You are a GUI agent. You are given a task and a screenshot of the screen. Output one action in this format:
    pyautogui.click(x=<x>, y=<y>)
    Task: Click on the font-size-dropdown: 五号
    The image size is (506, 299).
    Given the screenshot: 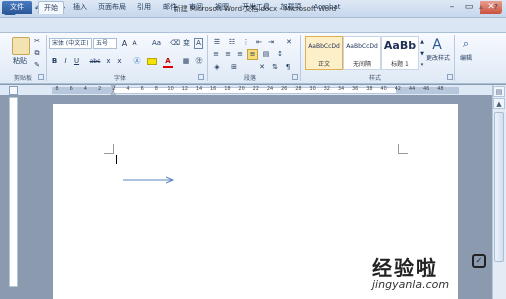 What is the action you would take?
    pyautogui.click(x=105, y=43)
    